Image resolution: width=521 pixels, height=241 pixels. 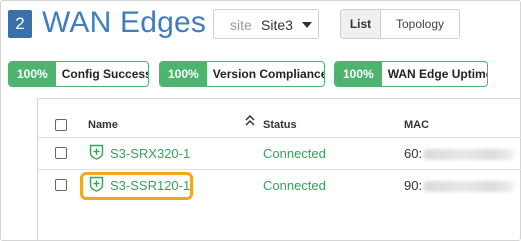 I want to click on wan-edge-uptime-metric: 100% WAN Edge Uptime, so click(x=411, y=74).